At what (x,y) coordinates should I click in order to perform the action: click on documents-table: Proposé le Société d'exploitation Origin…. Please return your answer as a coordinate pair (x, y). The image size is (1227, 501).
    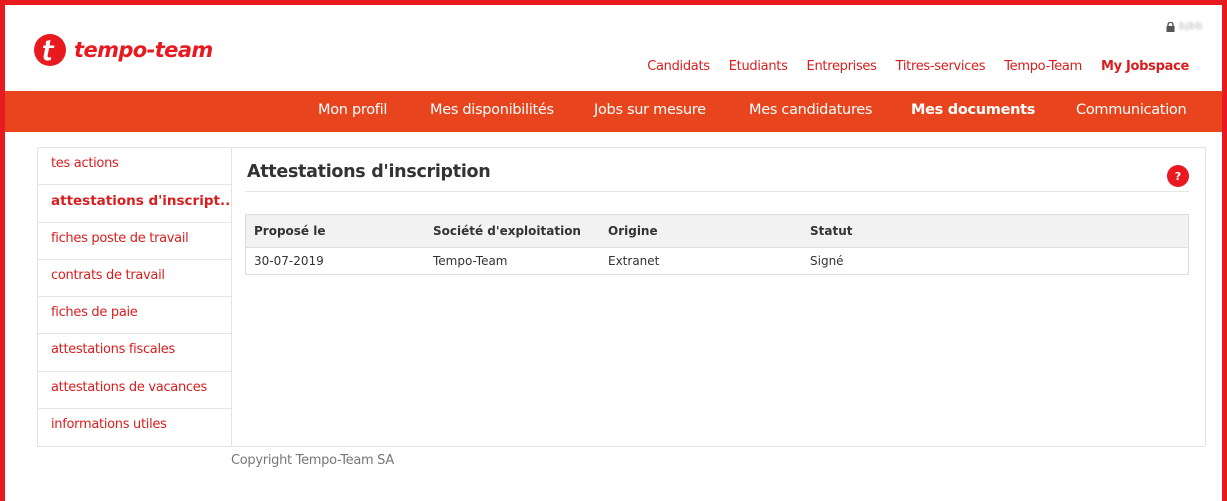
    Looking at the image, I should click on (717, 244).